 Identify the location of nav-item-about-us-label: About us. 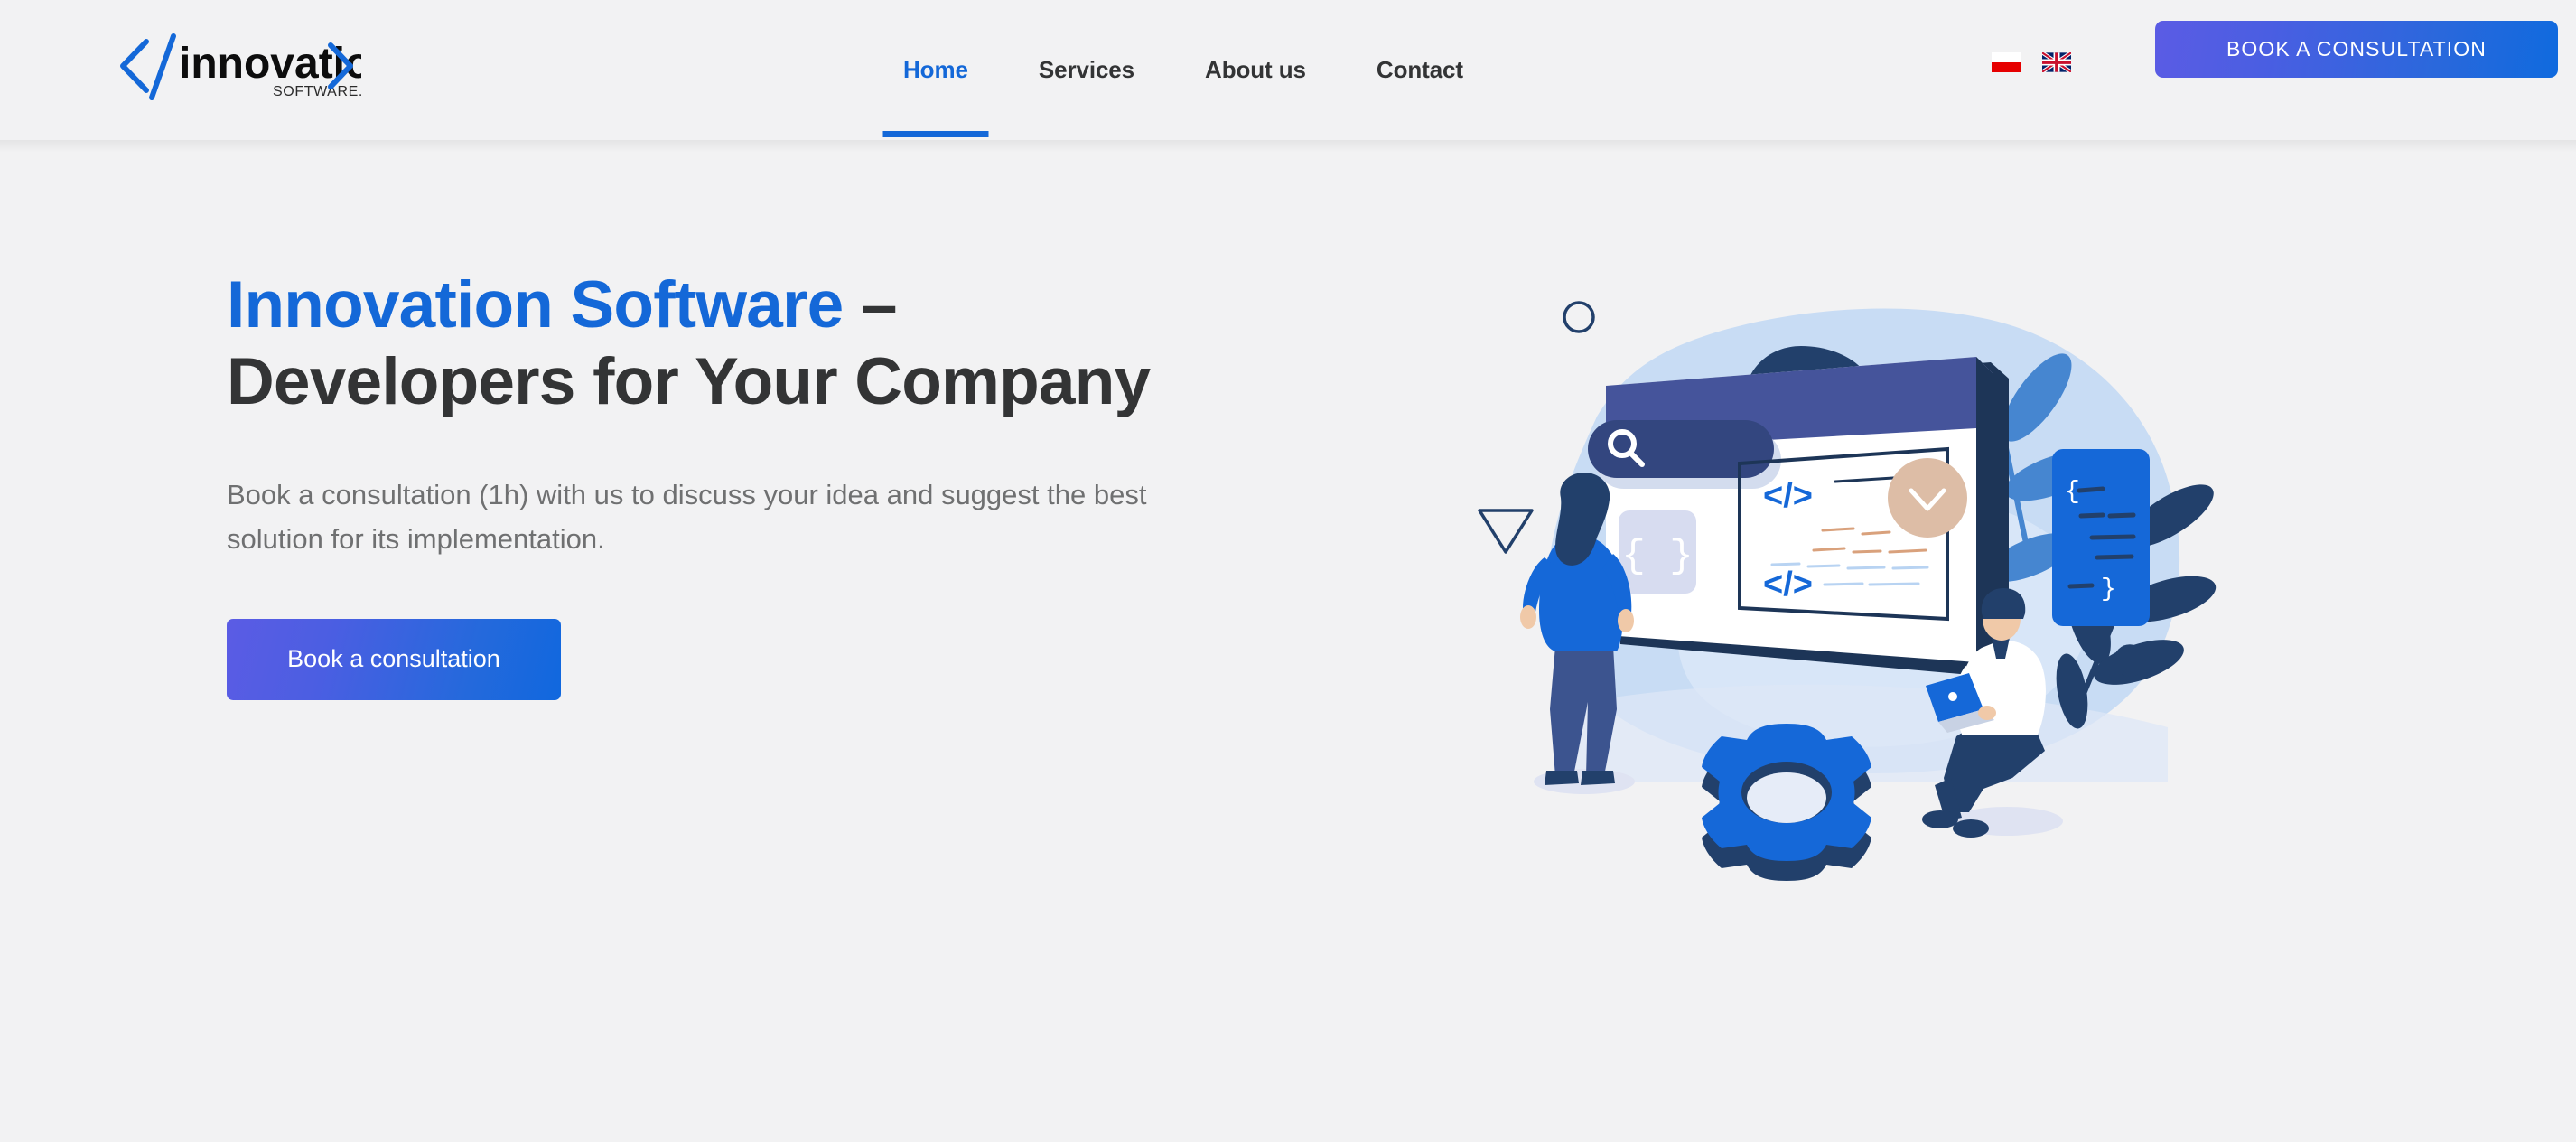
(1255, 69).